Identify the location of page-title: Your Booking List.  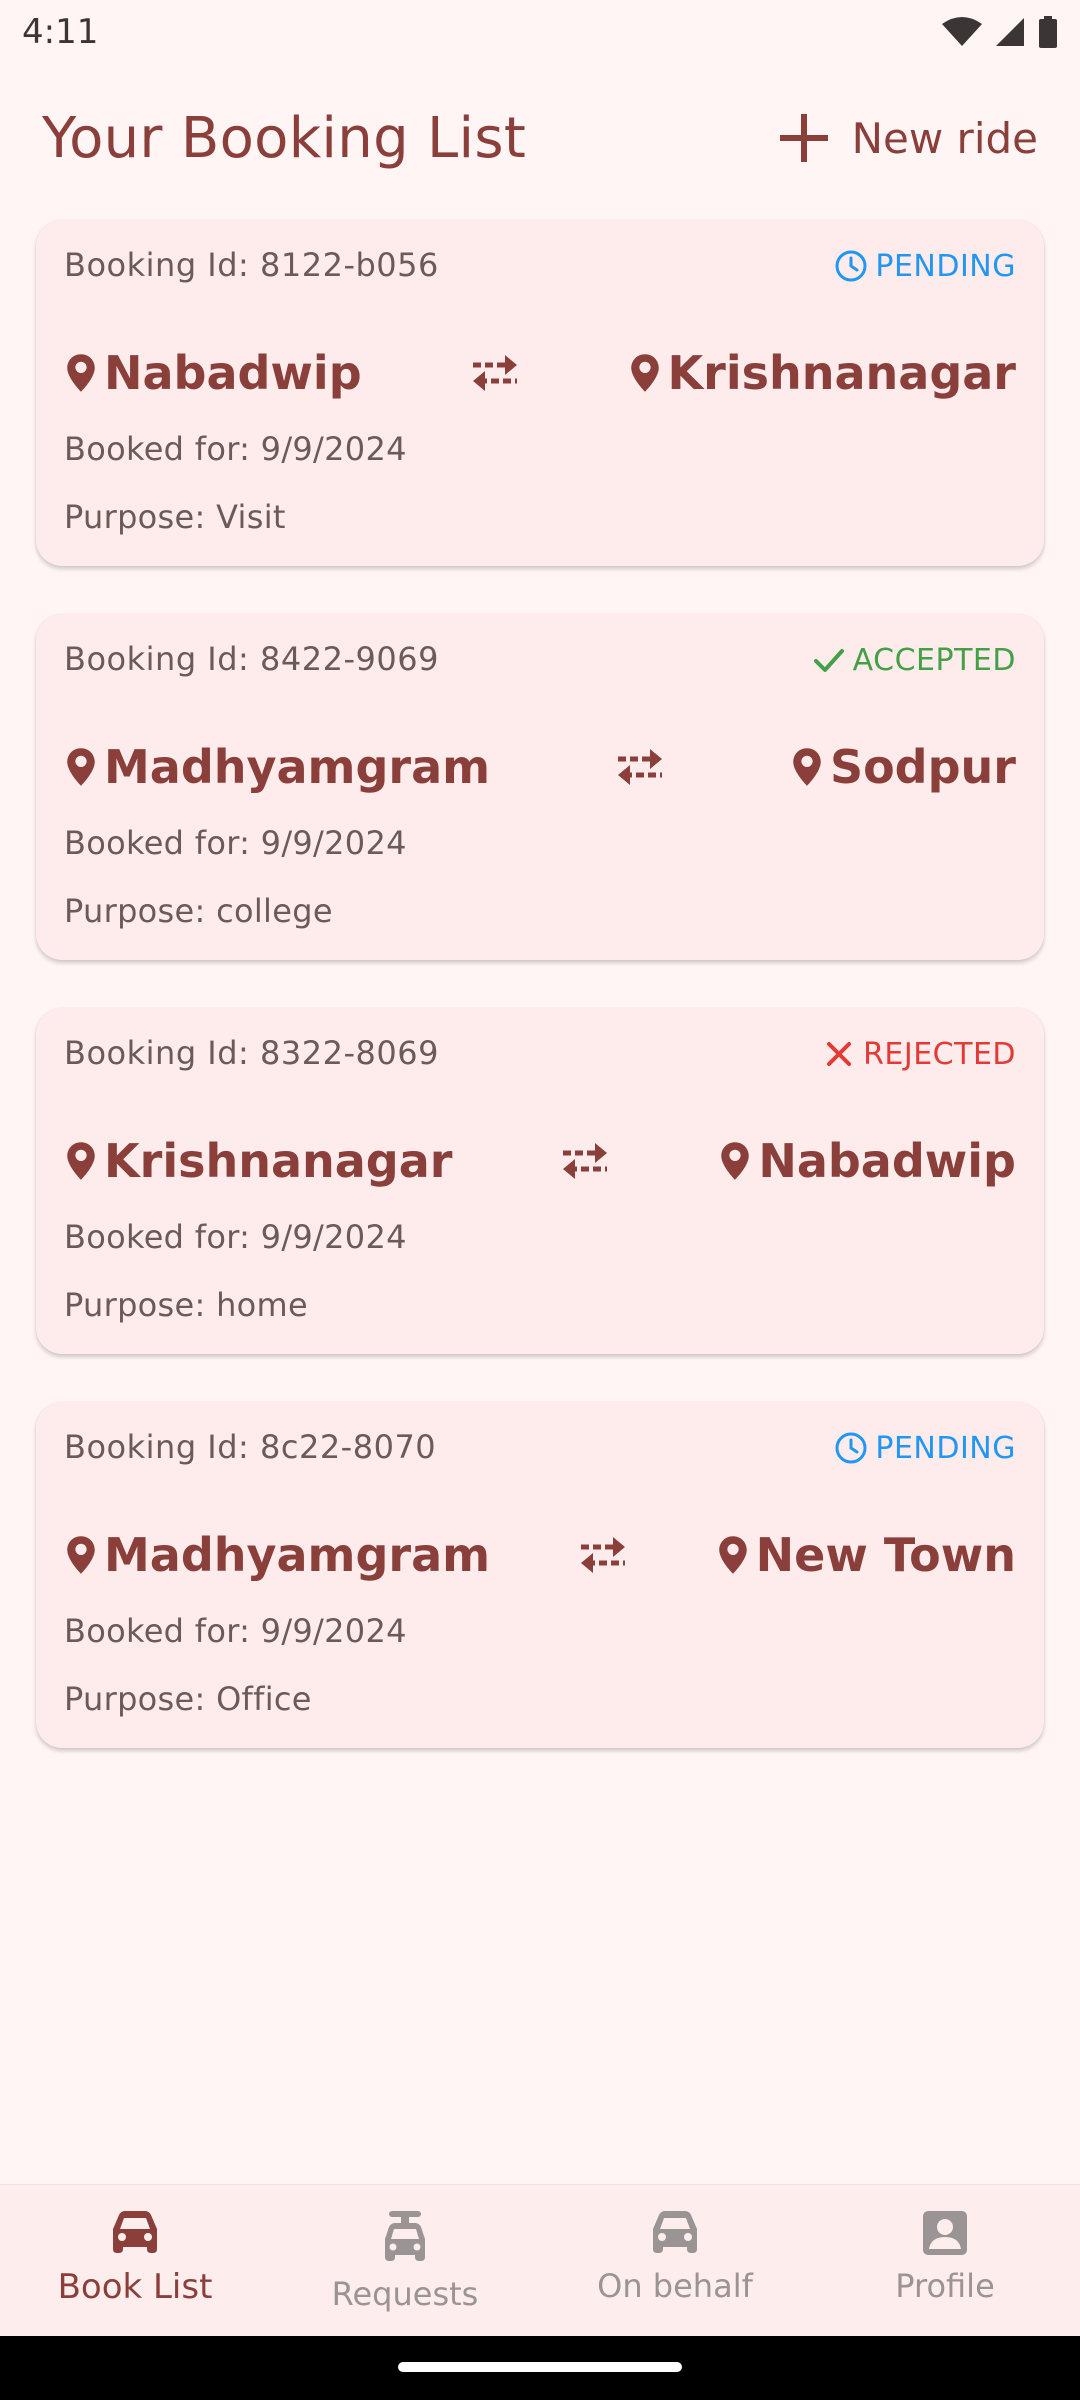
(284, 138).